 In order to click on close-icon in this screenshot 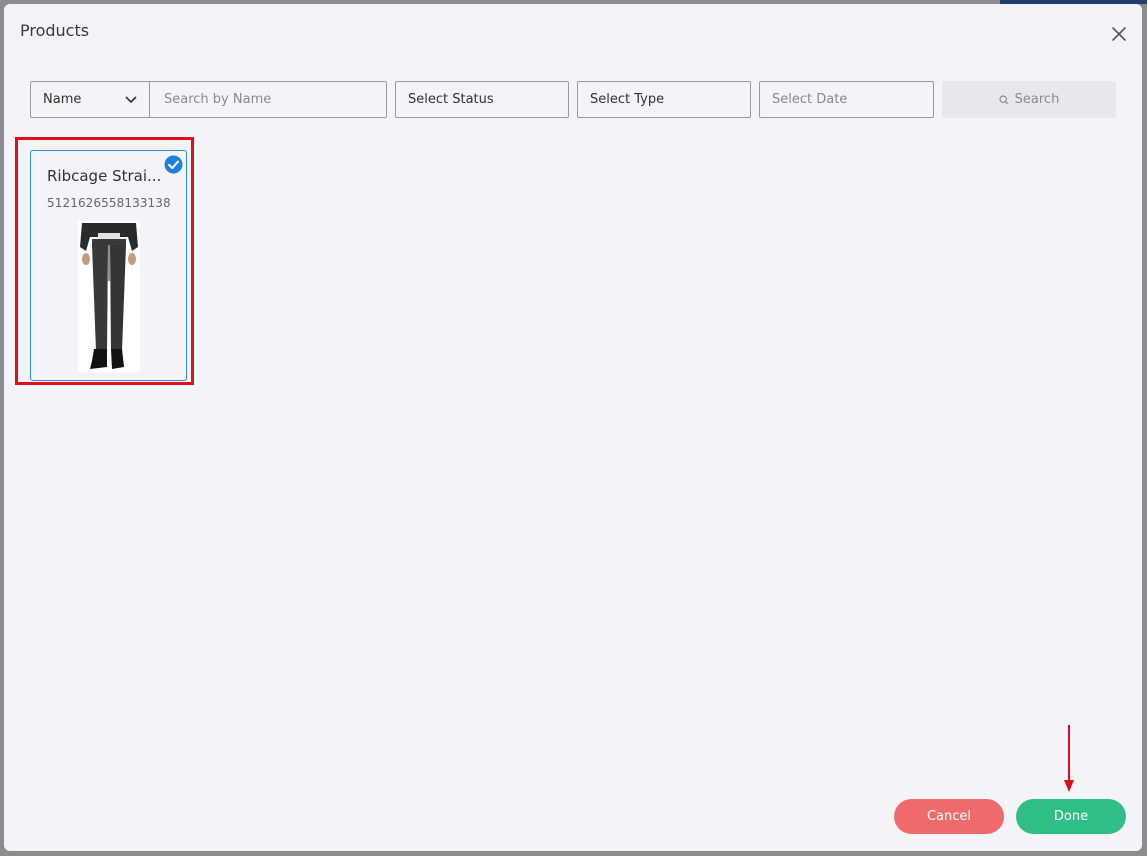, I will do `click(1119, 34)`.